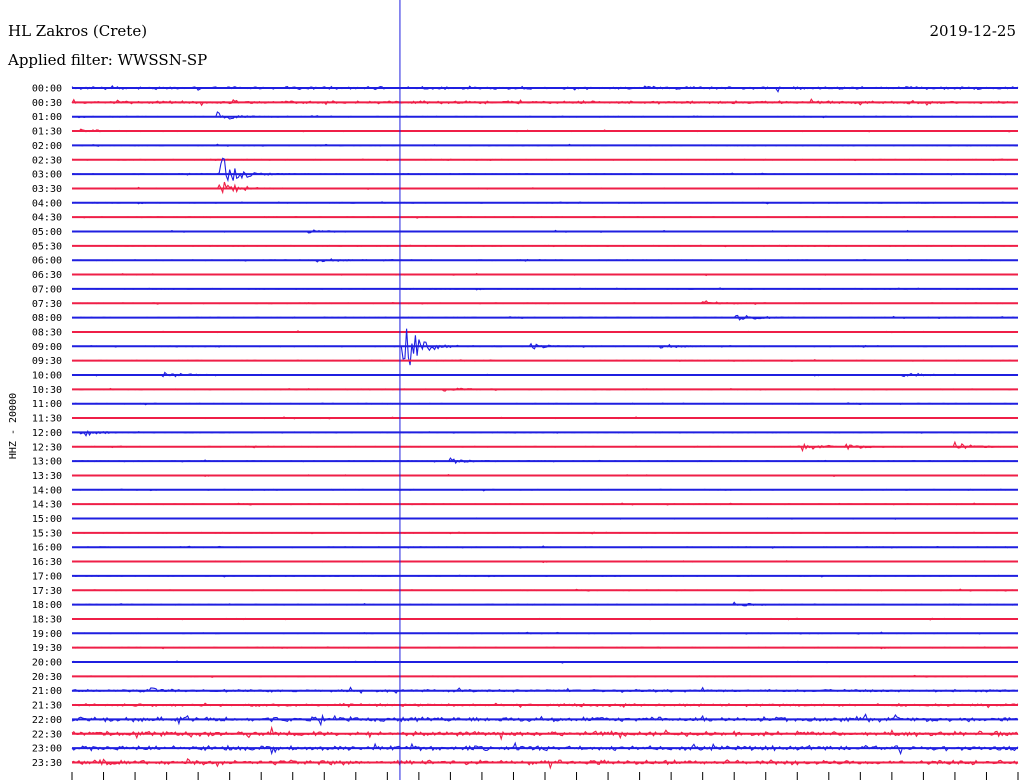 The image size is (1024, 780). I want to click on row-label-1030: 10:30, so click(47, 390).